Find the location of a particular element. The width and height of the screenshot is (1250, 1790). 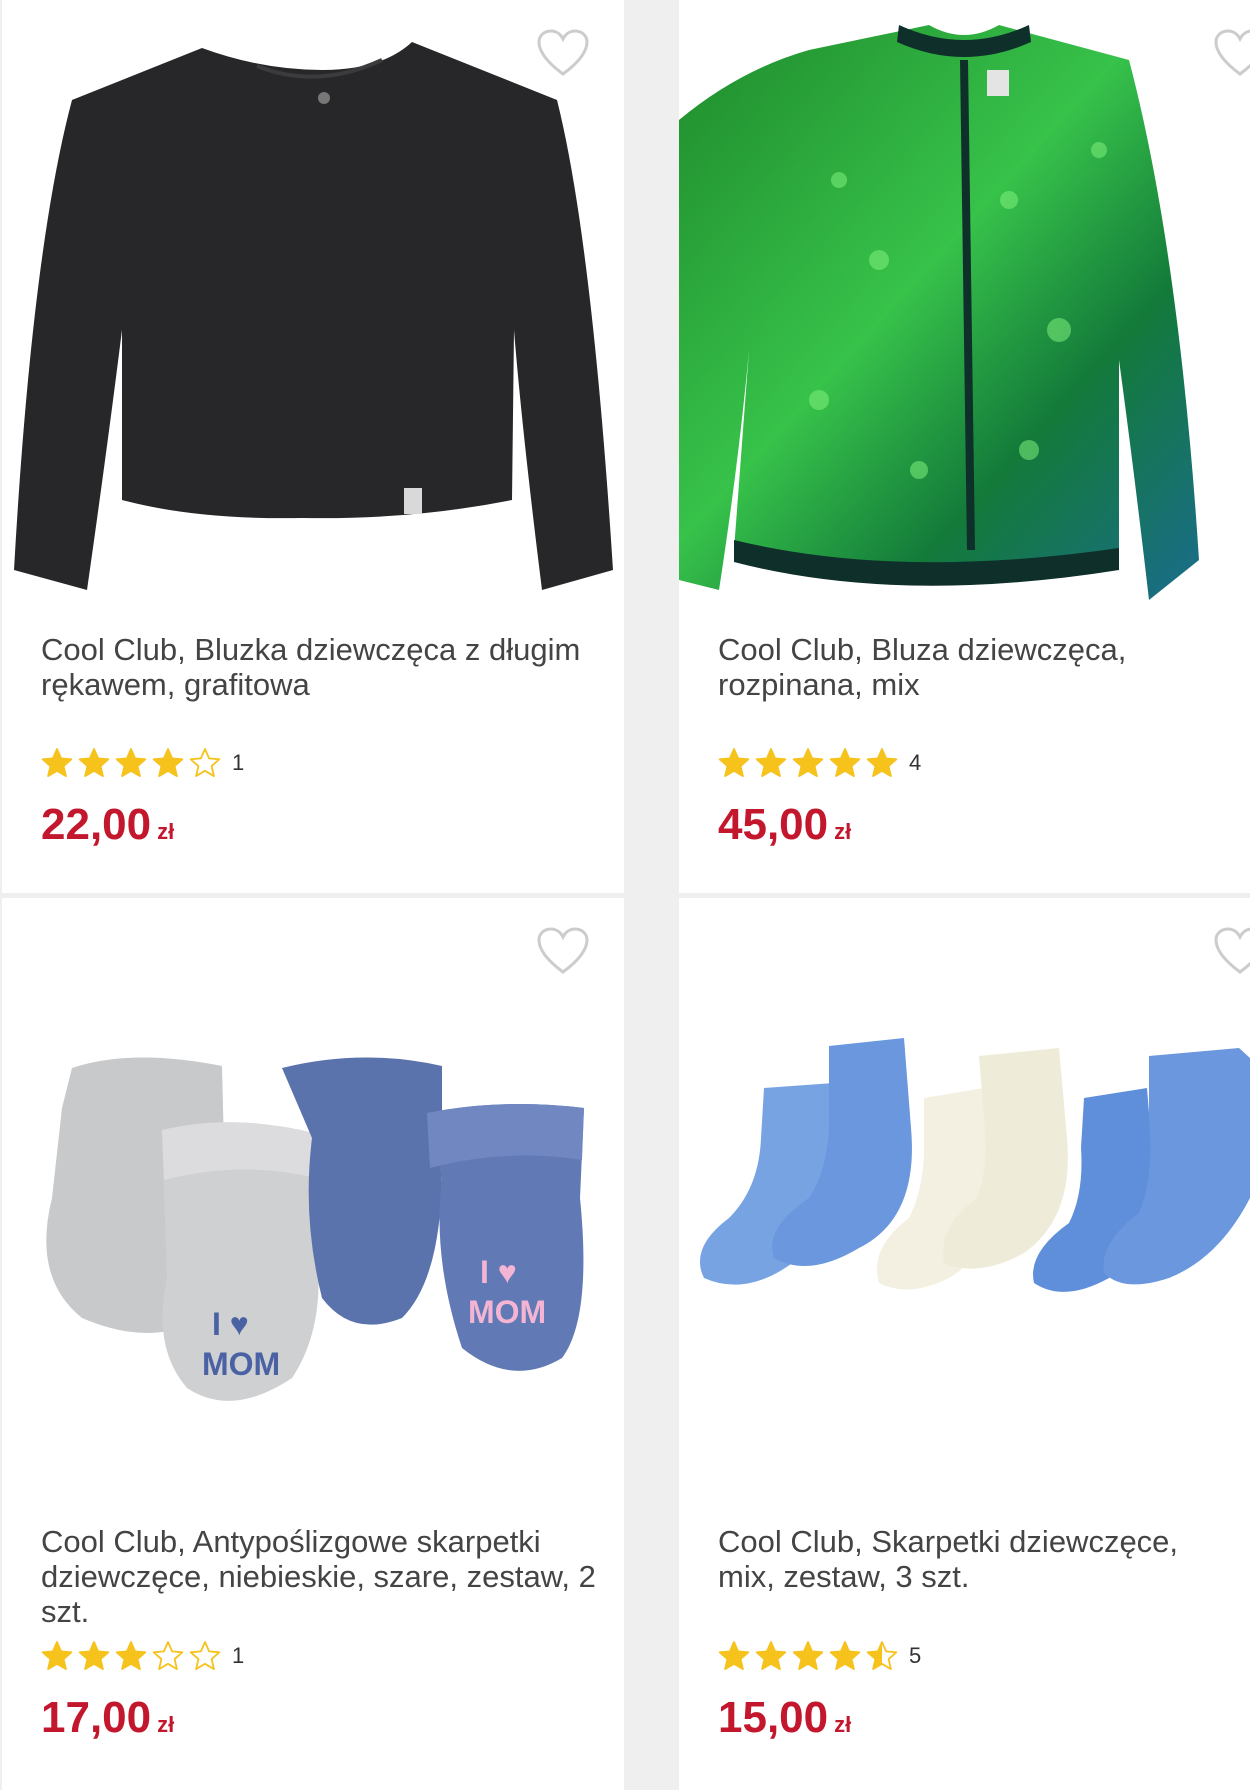

product-rating: 5 is located at coordinates (819, 1656).